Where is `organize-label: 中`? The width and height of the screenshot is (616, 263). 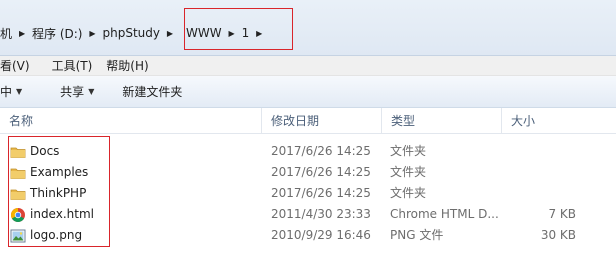
organize-label: 中 is located at coordinates (6, 92).